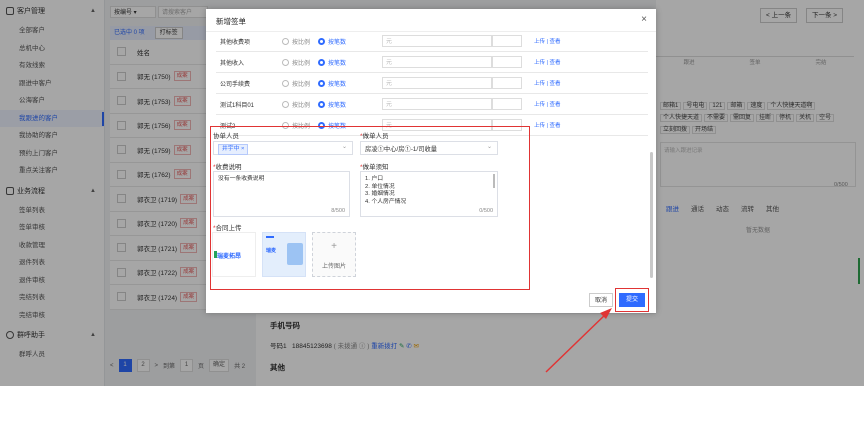 The width and height of the screenshot is (864, 422). What do you see at coordinates (432, 404) in the screenshot?
I see `blank-area` at bounding box center [432, 404].